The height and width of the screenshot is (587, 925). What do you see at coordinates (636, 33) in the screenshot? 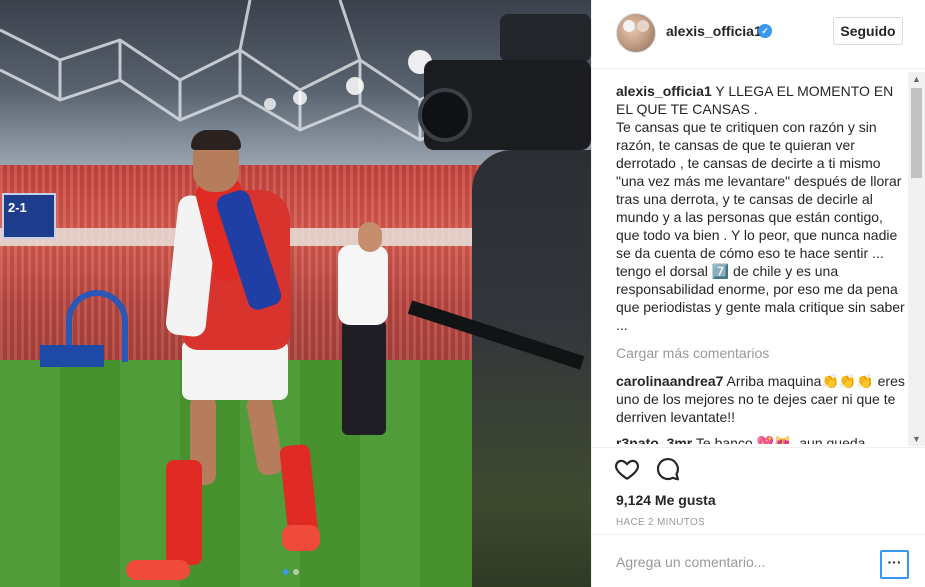
I see `avatar` at bounding box center [636, 33].